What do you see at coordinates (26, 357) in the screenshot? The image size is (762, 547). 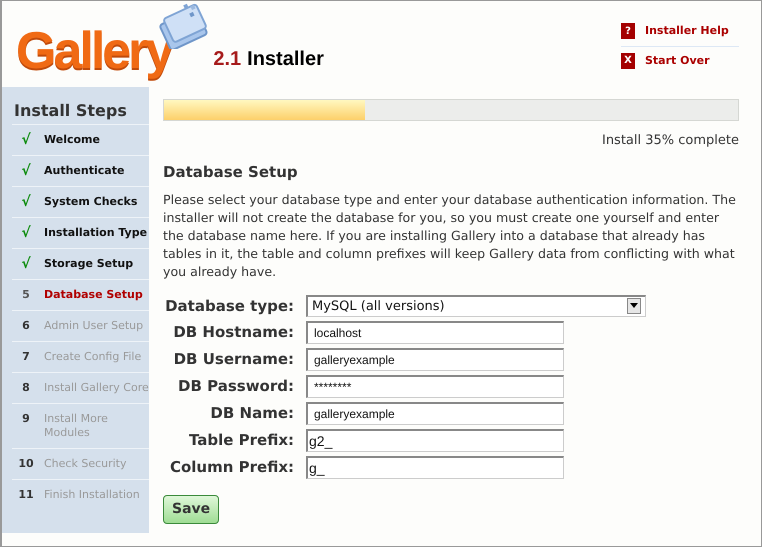 I see `step-number: 7` at bounding box center [26, 357].